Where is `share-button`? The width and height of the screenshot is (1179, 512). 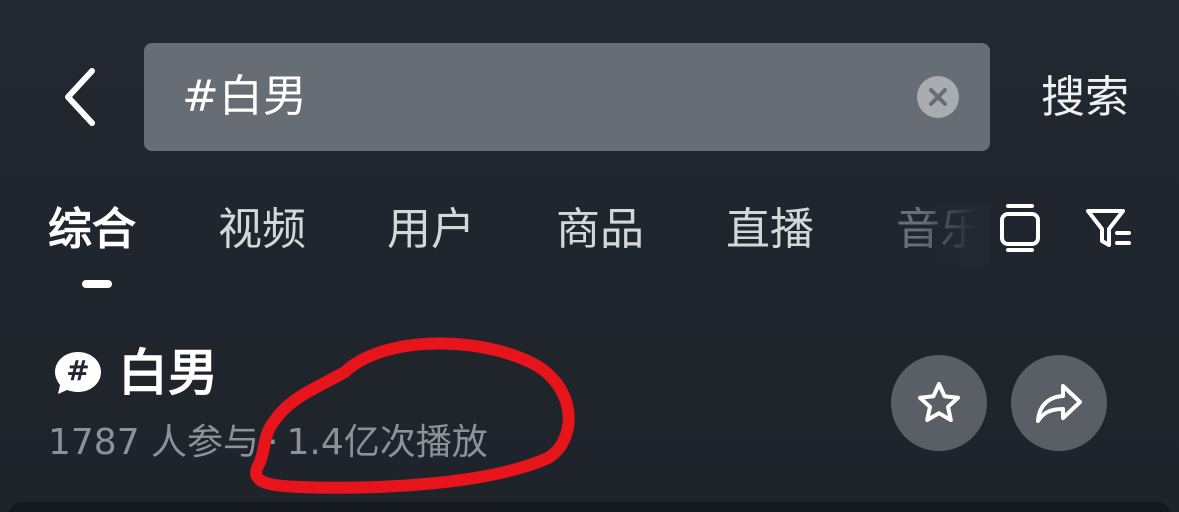 share-button is located at coordinates (1059, 403).